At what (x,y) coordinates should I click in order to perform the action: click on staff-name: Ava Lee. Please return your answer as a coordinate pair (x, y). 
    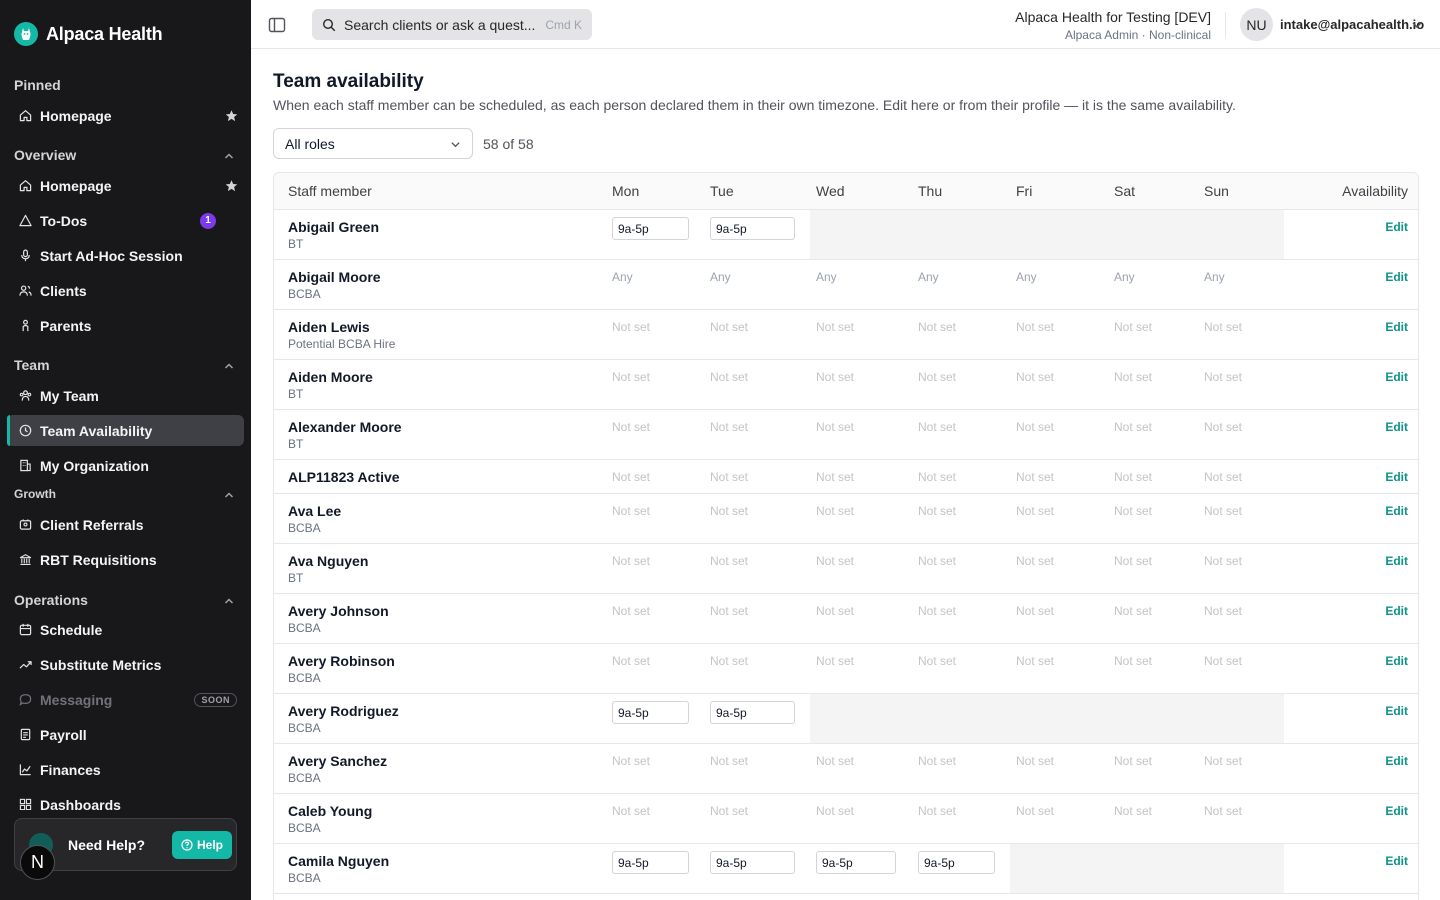
    Looking at the image, I should click on (315, 511).